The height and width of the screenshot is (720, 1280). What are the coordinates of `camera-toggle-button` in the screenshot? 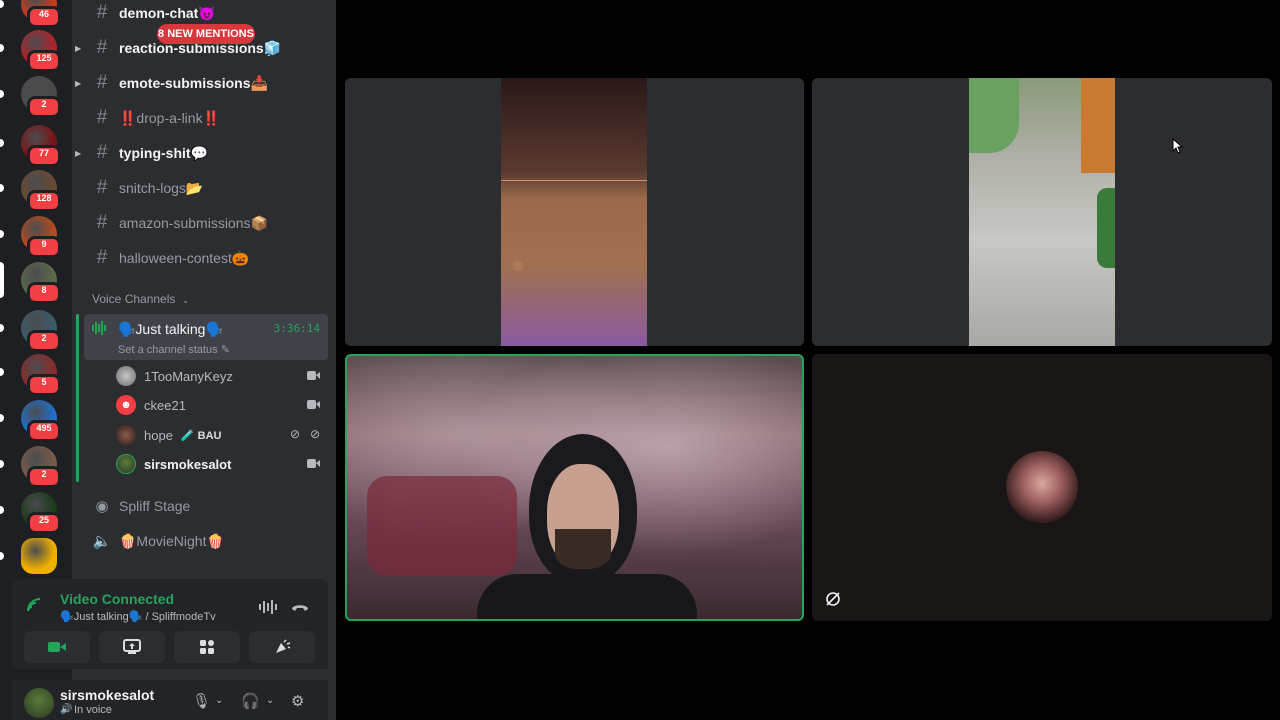 It's located at (57, 647).